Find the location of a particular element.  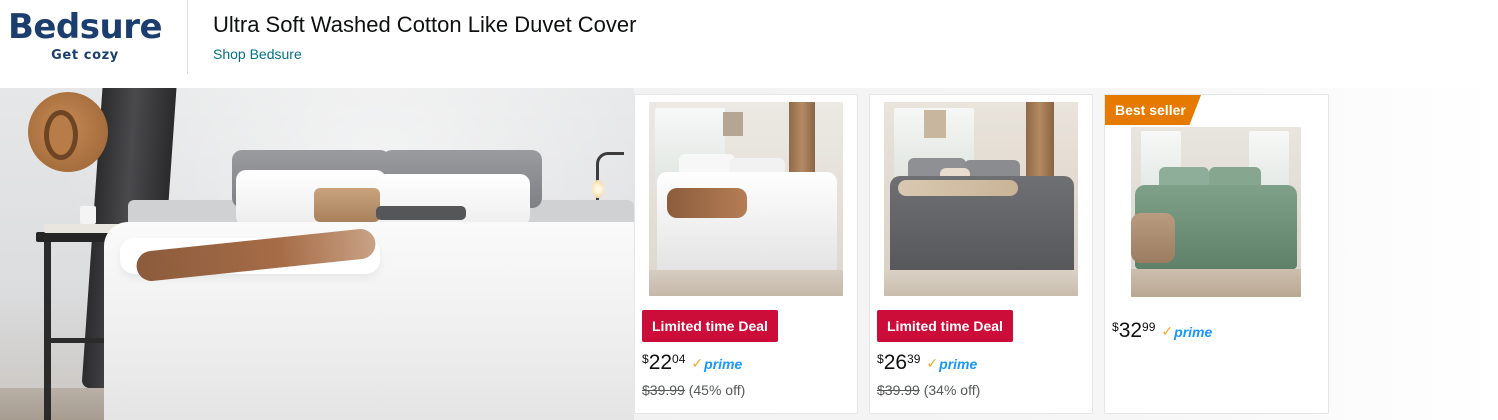

discount-percent: (45% off) is located at coordinates (717, 390).